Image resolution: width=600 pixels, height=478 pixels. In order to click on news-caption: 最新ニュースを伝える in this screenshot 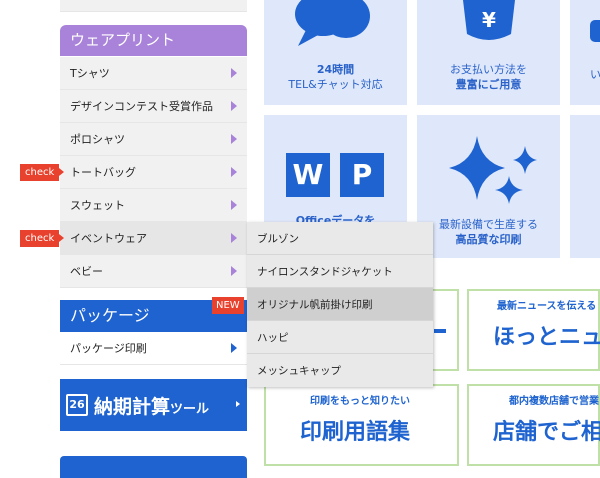, I will do `click(547, 306)`.